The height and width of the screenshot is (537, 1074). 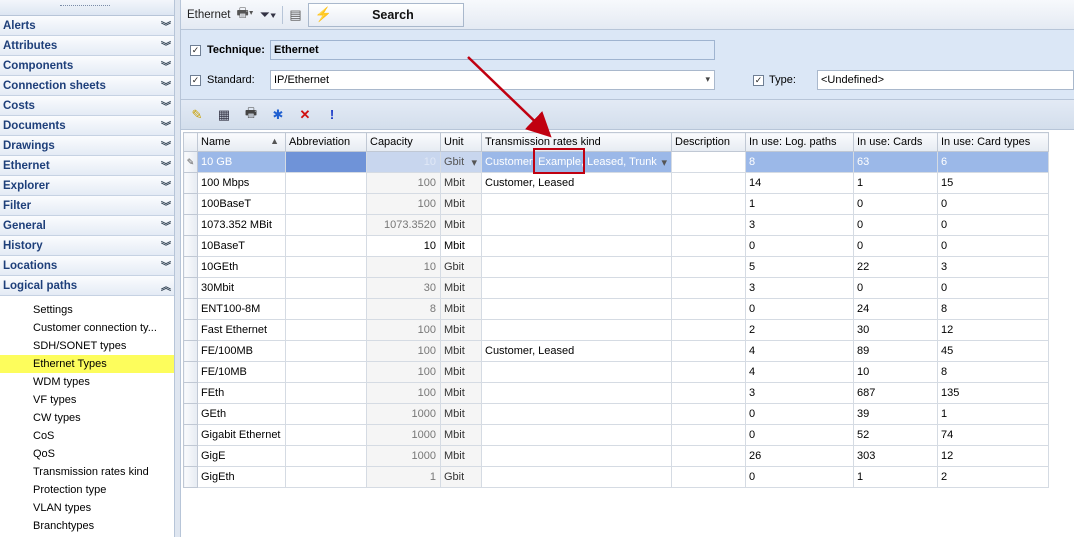 What do you see at coordinates (241, 372) in the screenshot?
I see `cell-name: FE/10MB` at bounding box center [241, 372].